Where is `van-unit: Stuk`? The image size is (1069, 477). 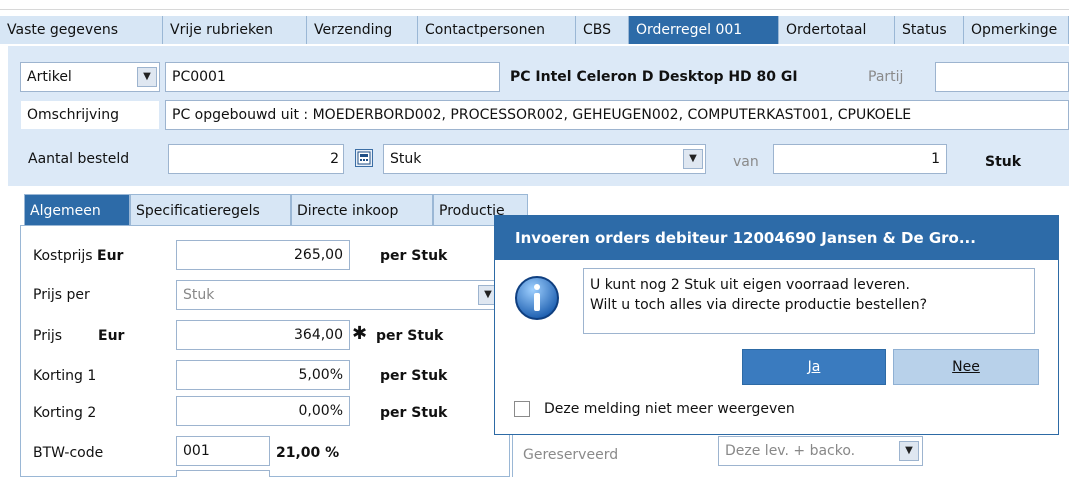
van-unit: Stuk is located at coordinates (1003, 162).